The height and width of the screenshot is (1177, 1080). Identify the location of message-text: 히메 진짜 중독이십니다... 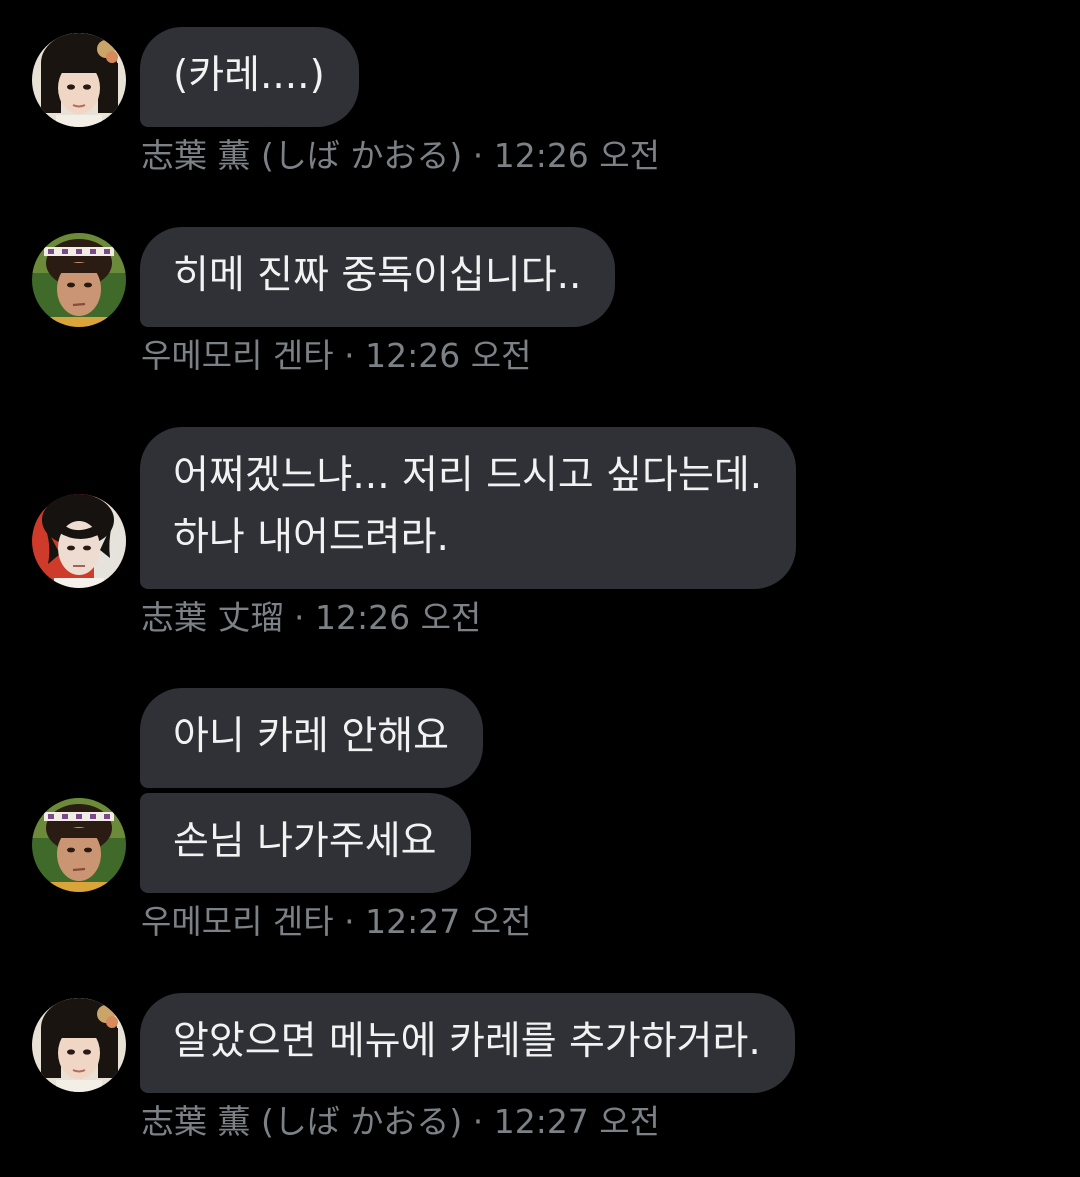
(377, 275).